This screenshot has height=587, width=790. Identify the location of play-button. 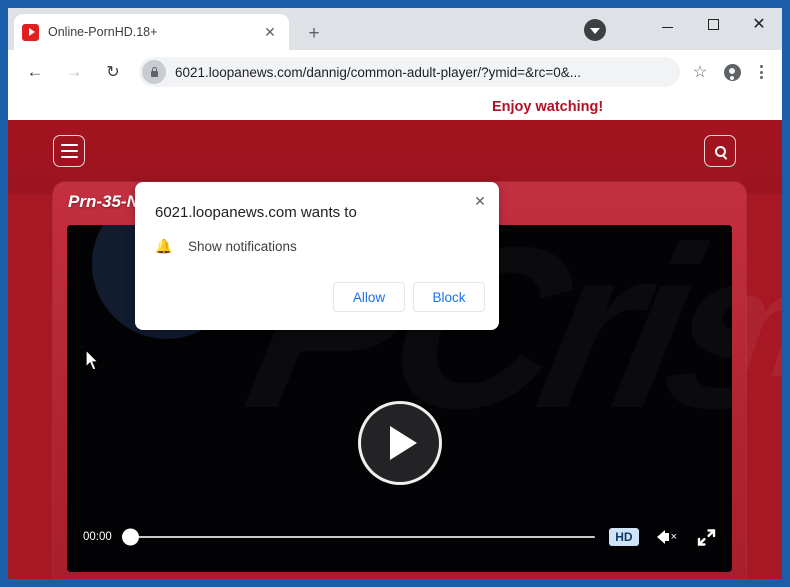
(399, 443).